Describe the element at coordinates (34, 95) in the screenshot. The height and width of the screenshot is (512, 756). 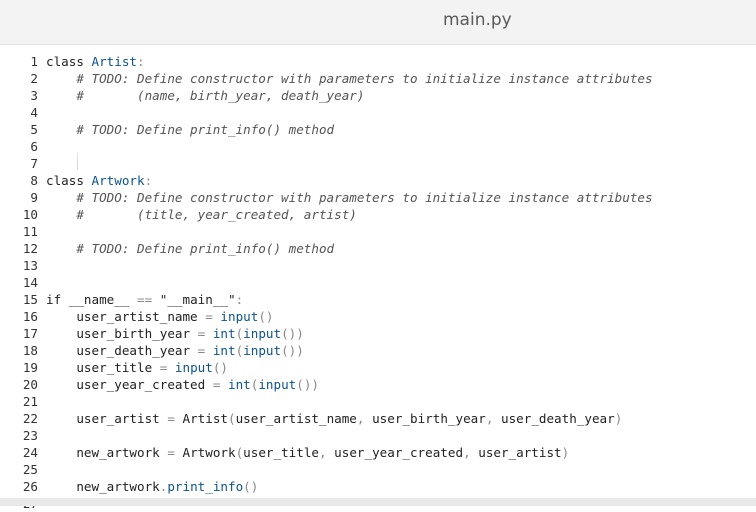
I see `line-number: 3` at that location.